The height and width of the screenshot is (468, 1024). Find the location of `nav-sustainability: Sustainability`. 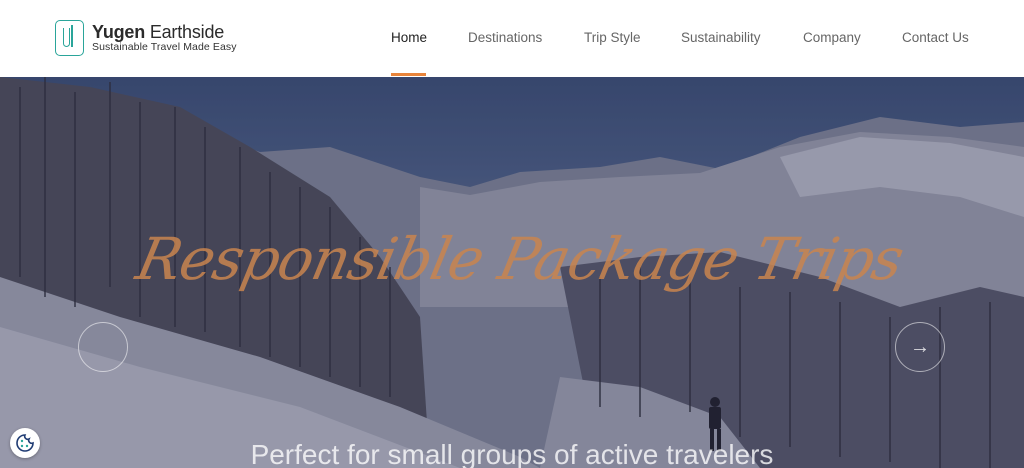

nav-sustainability: Sustainability is located at coordinates (721, 37).